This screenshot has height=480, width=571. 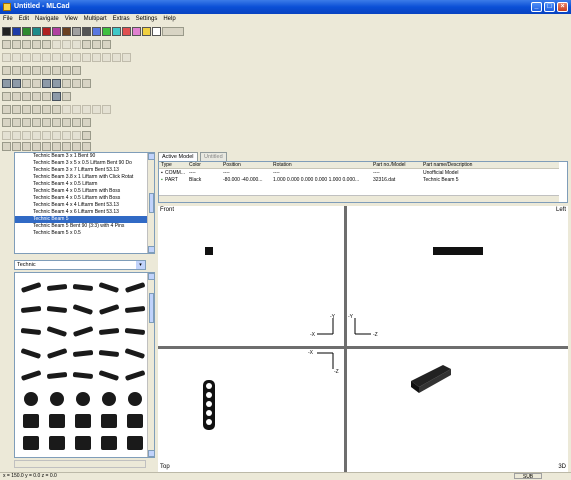 I want to click on gallery-scrollbar, so click(x=150, y=365).